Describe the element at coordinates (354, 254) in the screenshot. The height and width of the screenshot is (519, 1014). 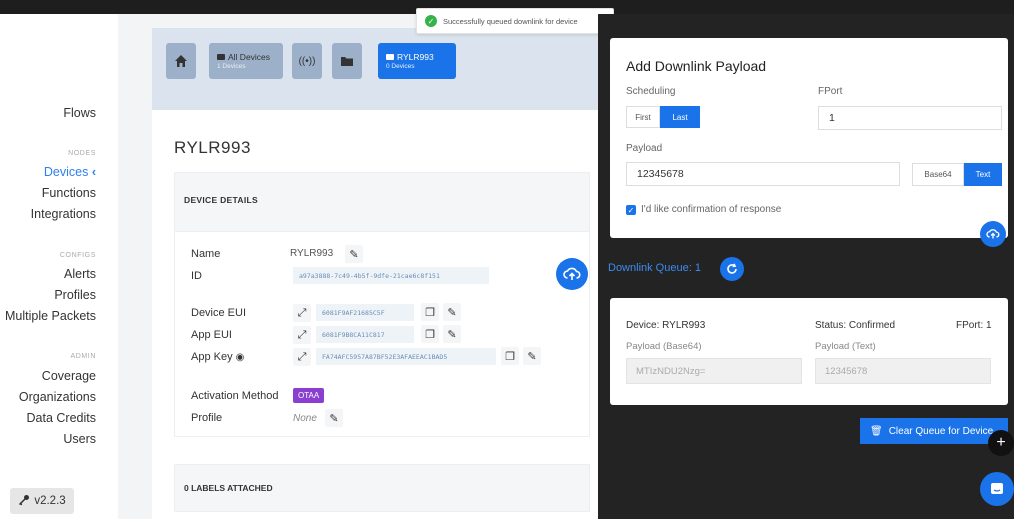
I see `edit-name-button: ✎` at that location.